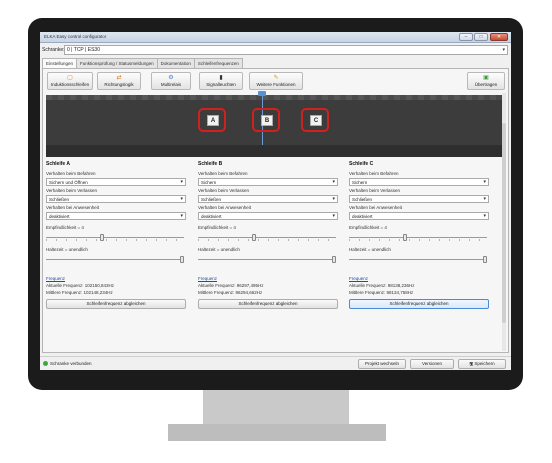 The image size is (552, 463). I want to click on signal-lights-button: ▮ Signalleuchten, so click(221, 81).